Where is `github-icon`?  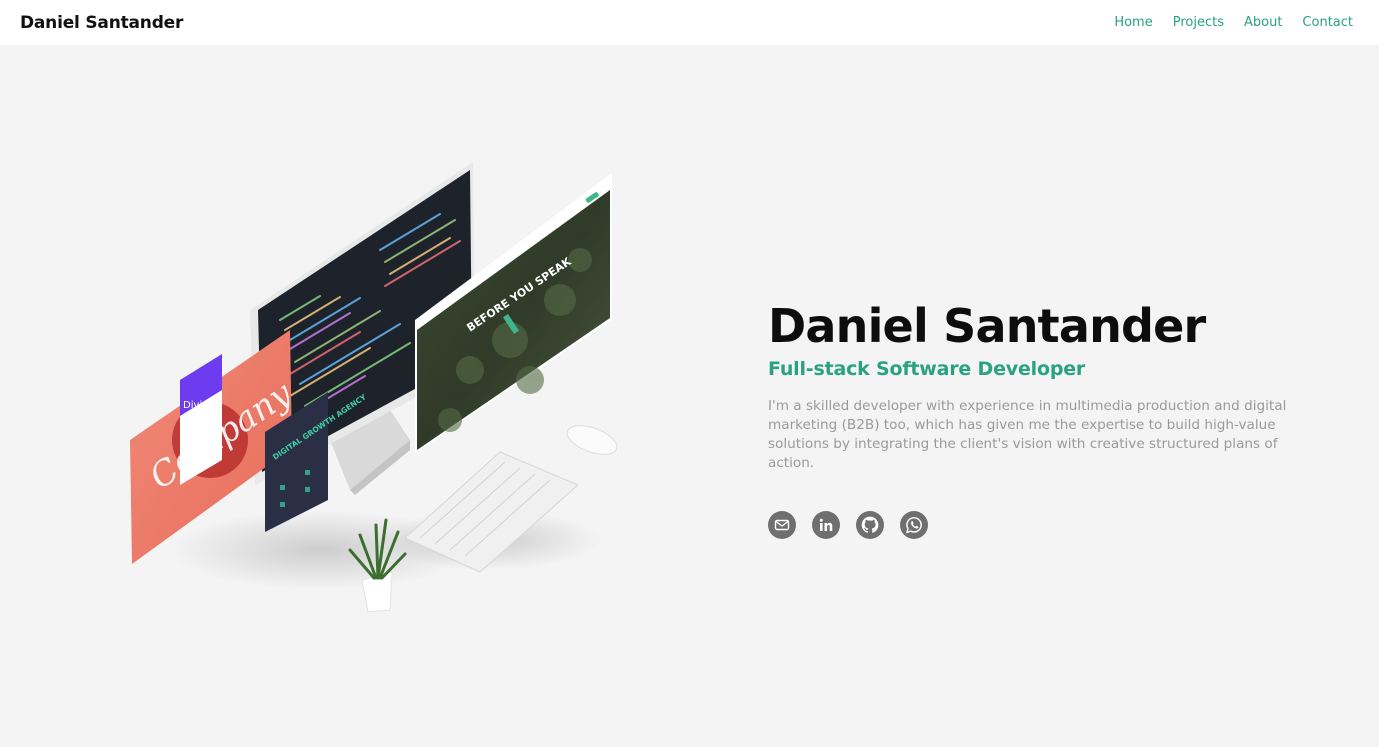
github-icon is located at coordinates (870, 525).